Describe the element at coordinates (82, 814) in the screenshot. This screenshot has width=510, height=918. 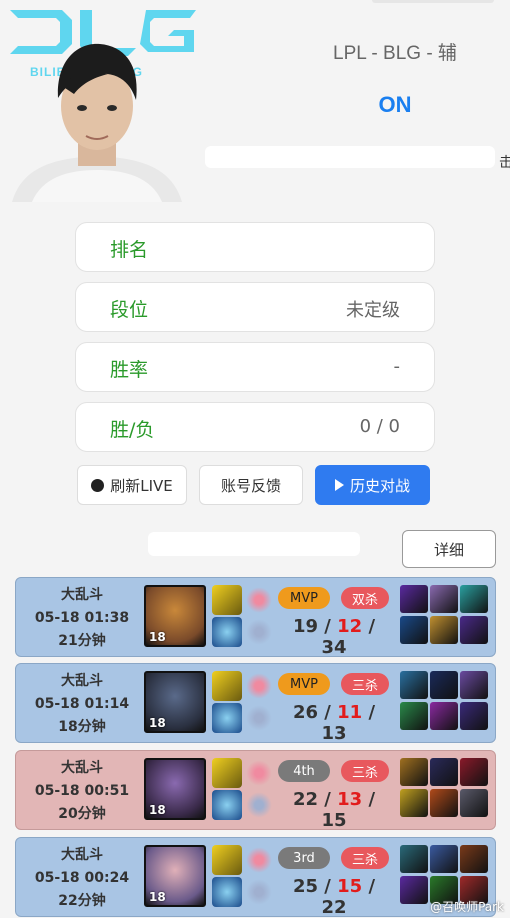
I see `match-duration: 20分钟` at that location.